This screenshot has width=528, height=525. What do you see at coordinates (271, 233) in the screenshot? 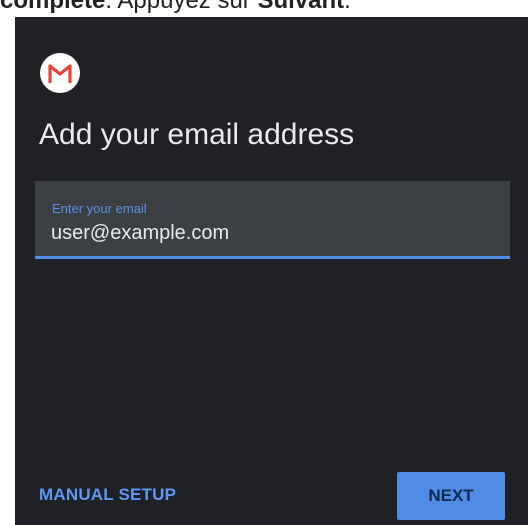
I see `email-input` at bounding box center [271, 233].